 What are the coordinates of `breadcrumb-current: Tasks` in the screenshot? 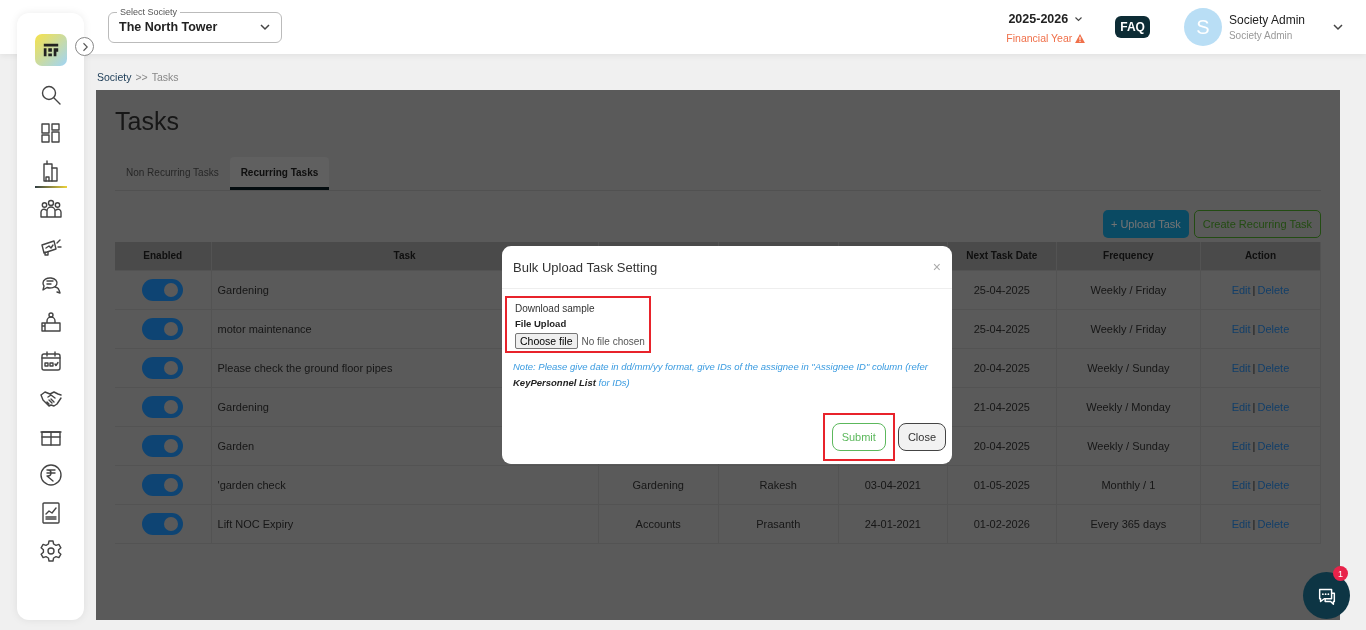 It's located at (165, 77).